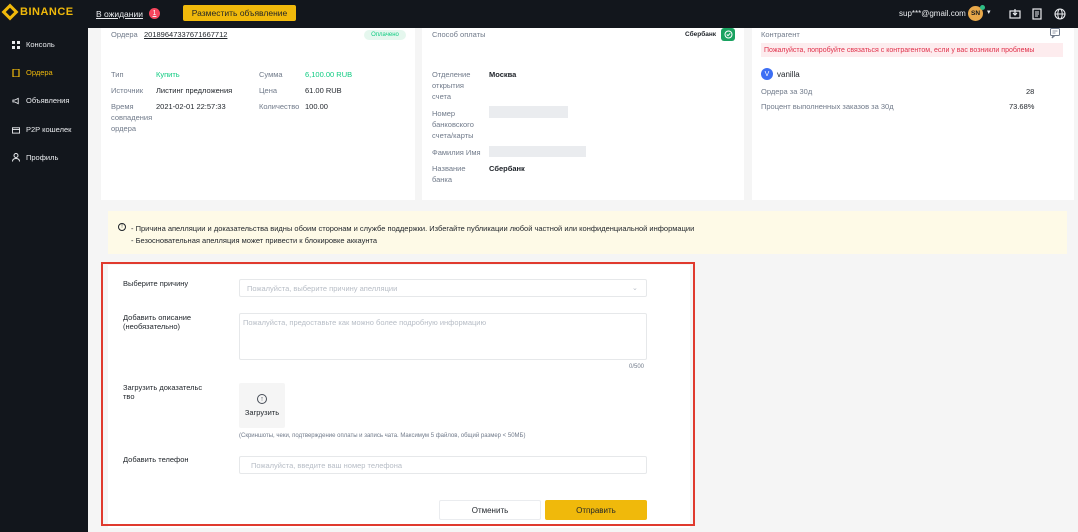 This screenshot has width=1078, height=532. Describe the element at coordinates (10, 12) in the screenshot. I see `binance-logo-icon` at that location.